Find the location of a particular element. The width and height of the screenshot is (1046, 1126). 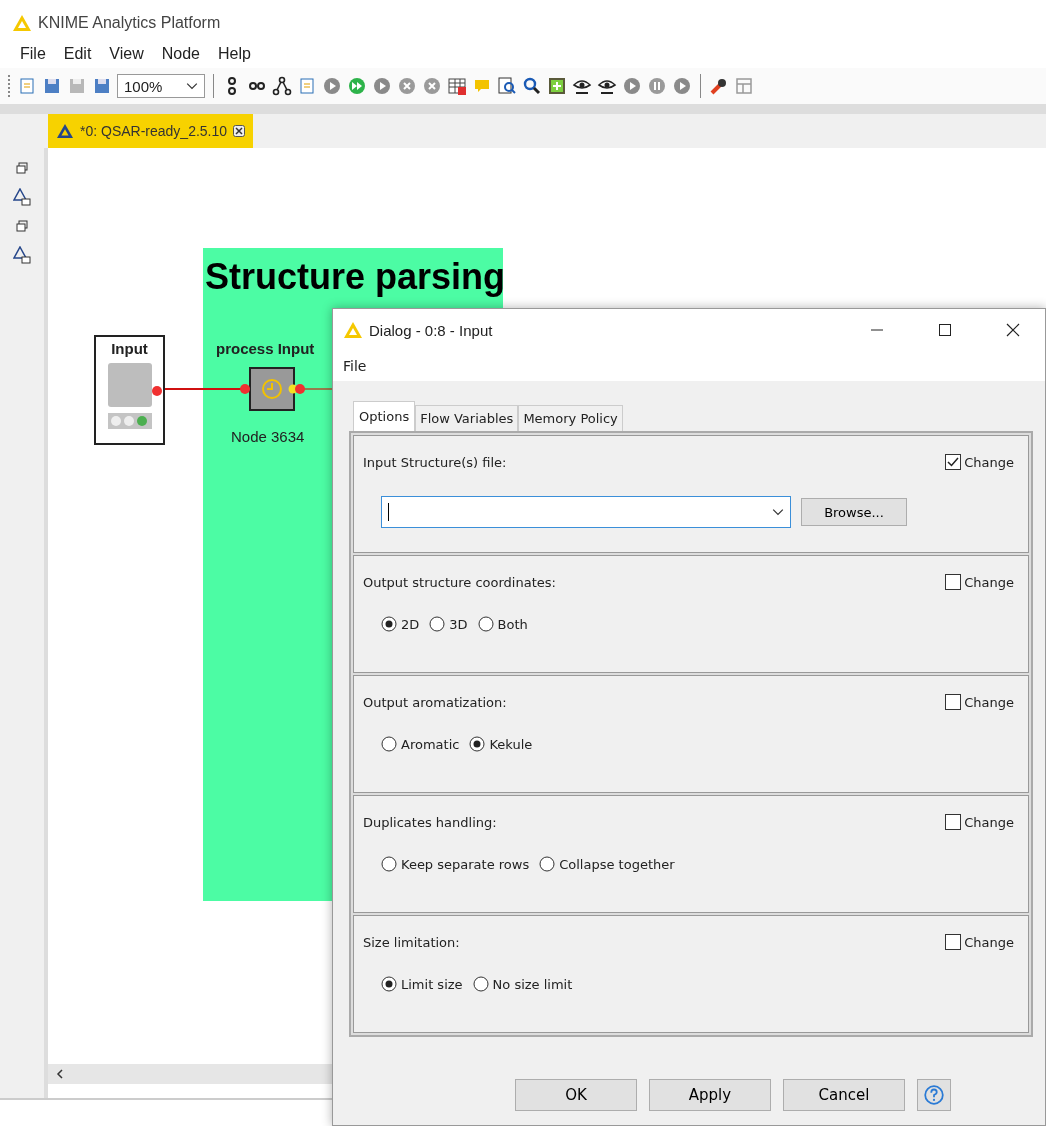

maximize-icon is located at coordinates (945, 330).